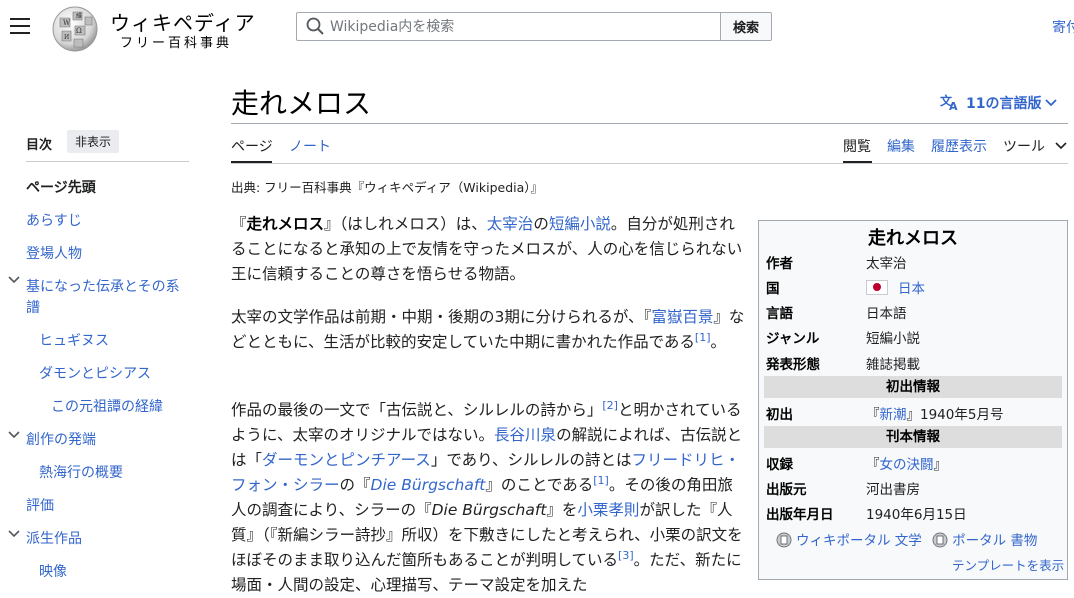 This screenshot has width=1074, height=598. I want to click on toc-item-creation: 創作の発端, so click(61, 439).